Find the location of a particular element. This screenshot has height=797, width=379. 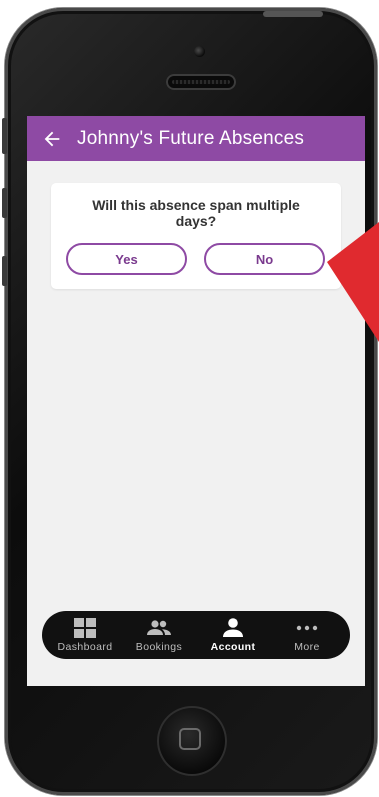

no-button: No is located at coordinates (264, 259).